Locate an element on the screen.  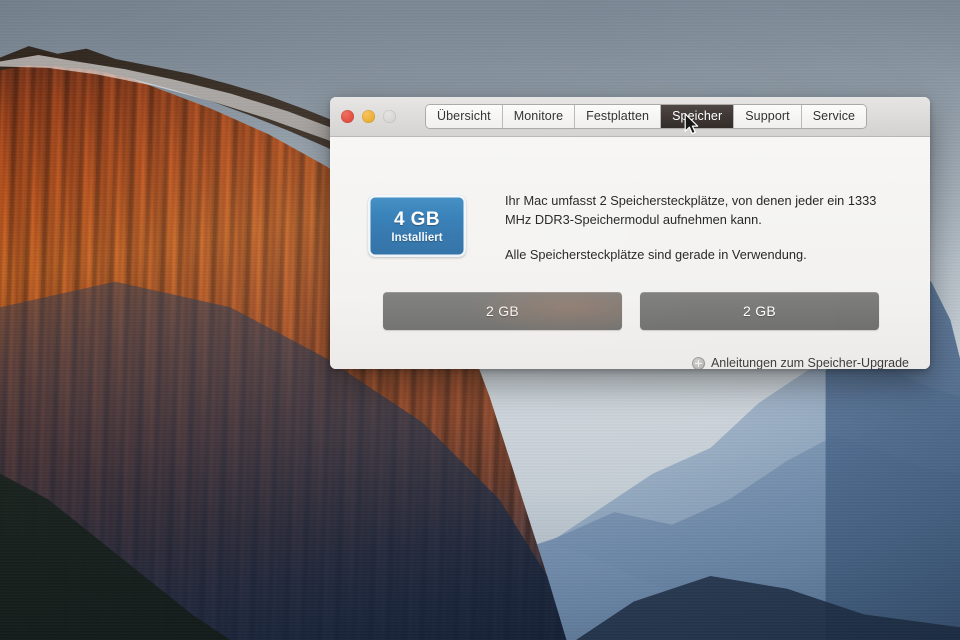
installed-memory-size: 4 GB is located at coordinates (417, 219).